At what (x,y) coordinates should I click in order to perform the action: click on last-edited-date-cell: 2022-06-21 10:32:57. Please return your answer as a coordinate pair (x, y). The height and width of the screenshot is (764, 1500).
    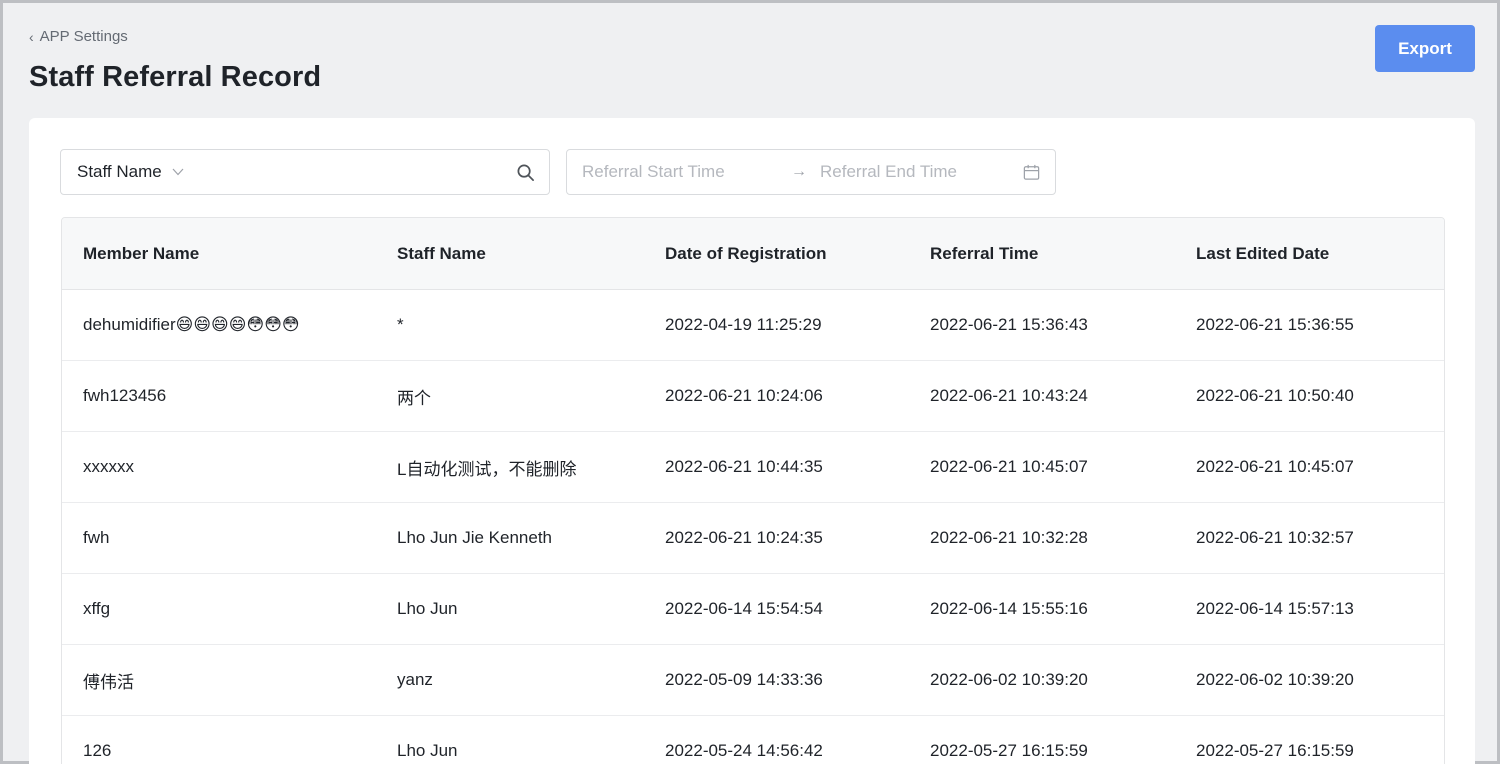
    Looking at the image, I should click on (1275, 537).